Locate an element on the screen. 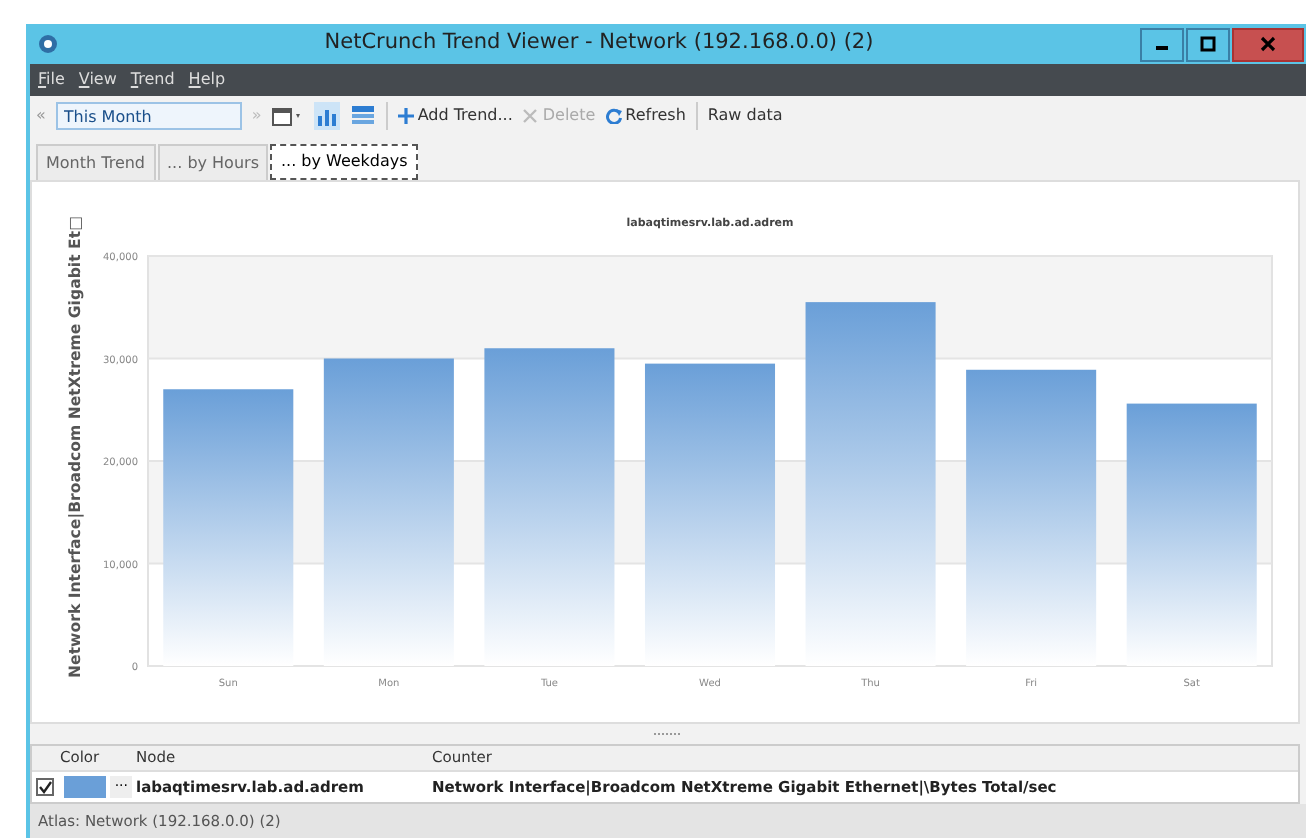 Image resolution: width=1306 pixels, height=838 pixels. tab: ... by Hours is located at coordinates (213, 162).